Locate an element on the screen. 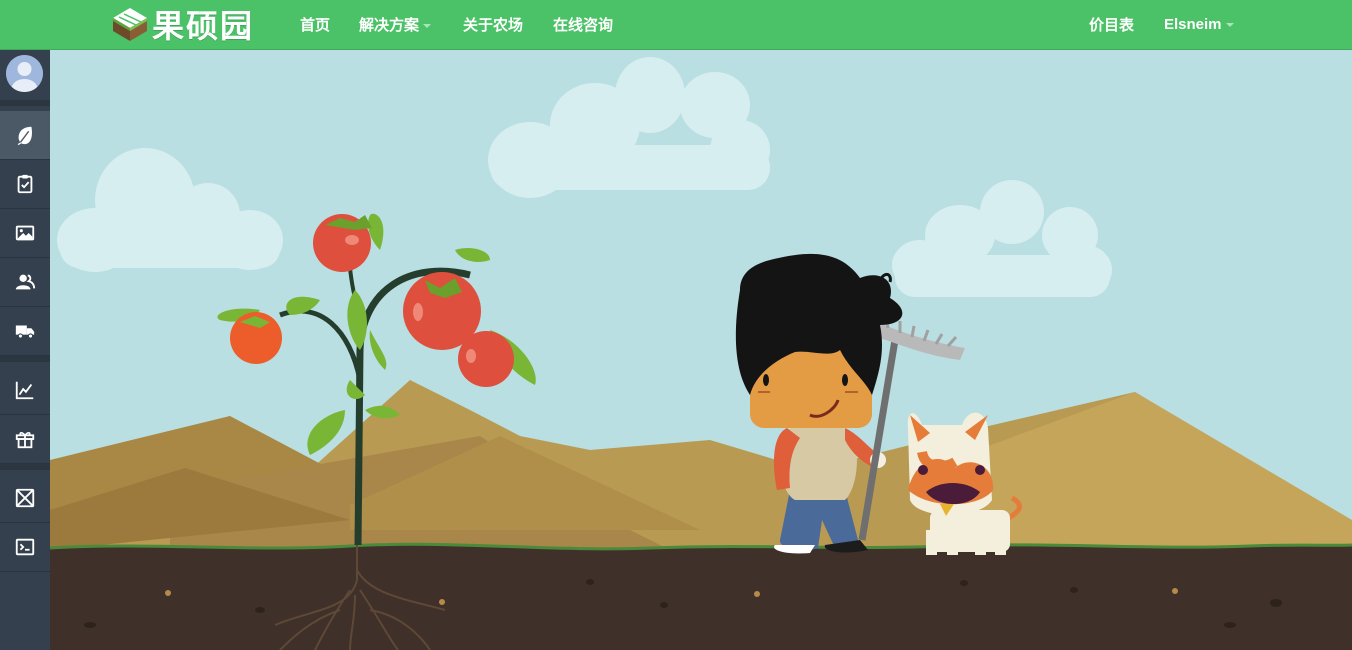 The image size is (1352, 650). truck-icon is located at coordinates (25, 332).